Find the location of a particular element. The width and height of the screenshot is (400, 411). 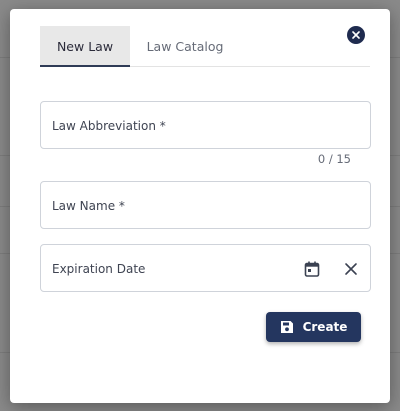

law-name-label: Law Name * is located at coordinates (88, 206).